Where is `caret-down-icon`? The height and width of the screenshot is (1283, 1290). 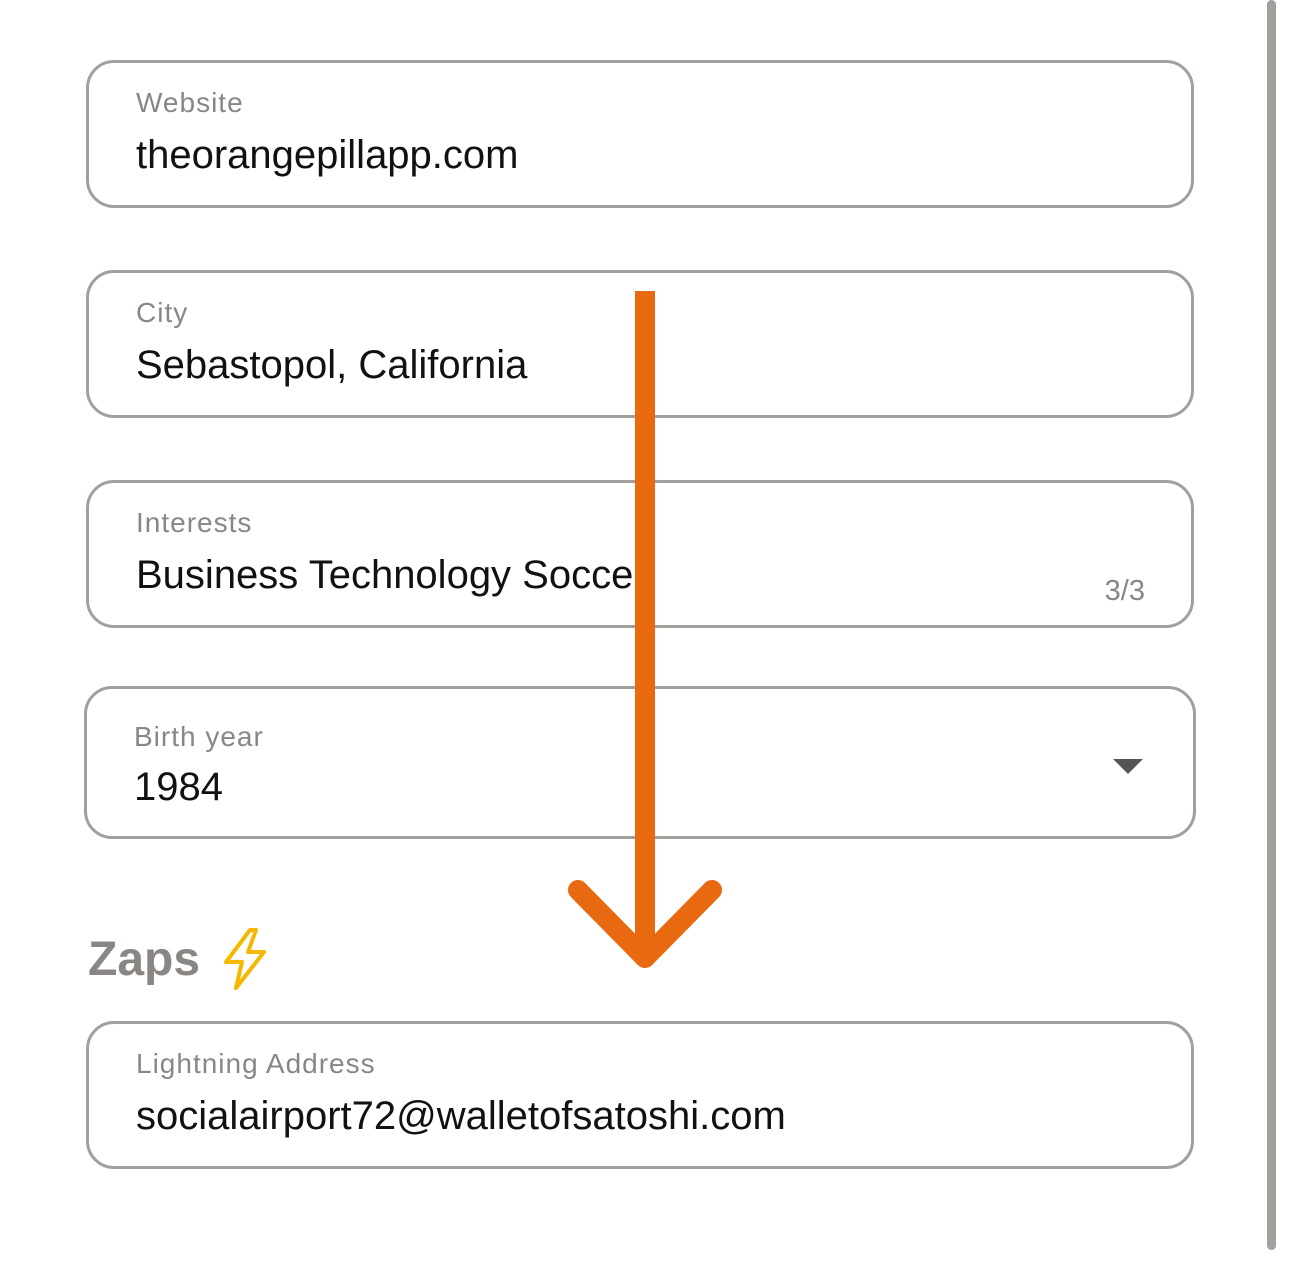 caret-down-icon is located at coordinates (1128, 766).